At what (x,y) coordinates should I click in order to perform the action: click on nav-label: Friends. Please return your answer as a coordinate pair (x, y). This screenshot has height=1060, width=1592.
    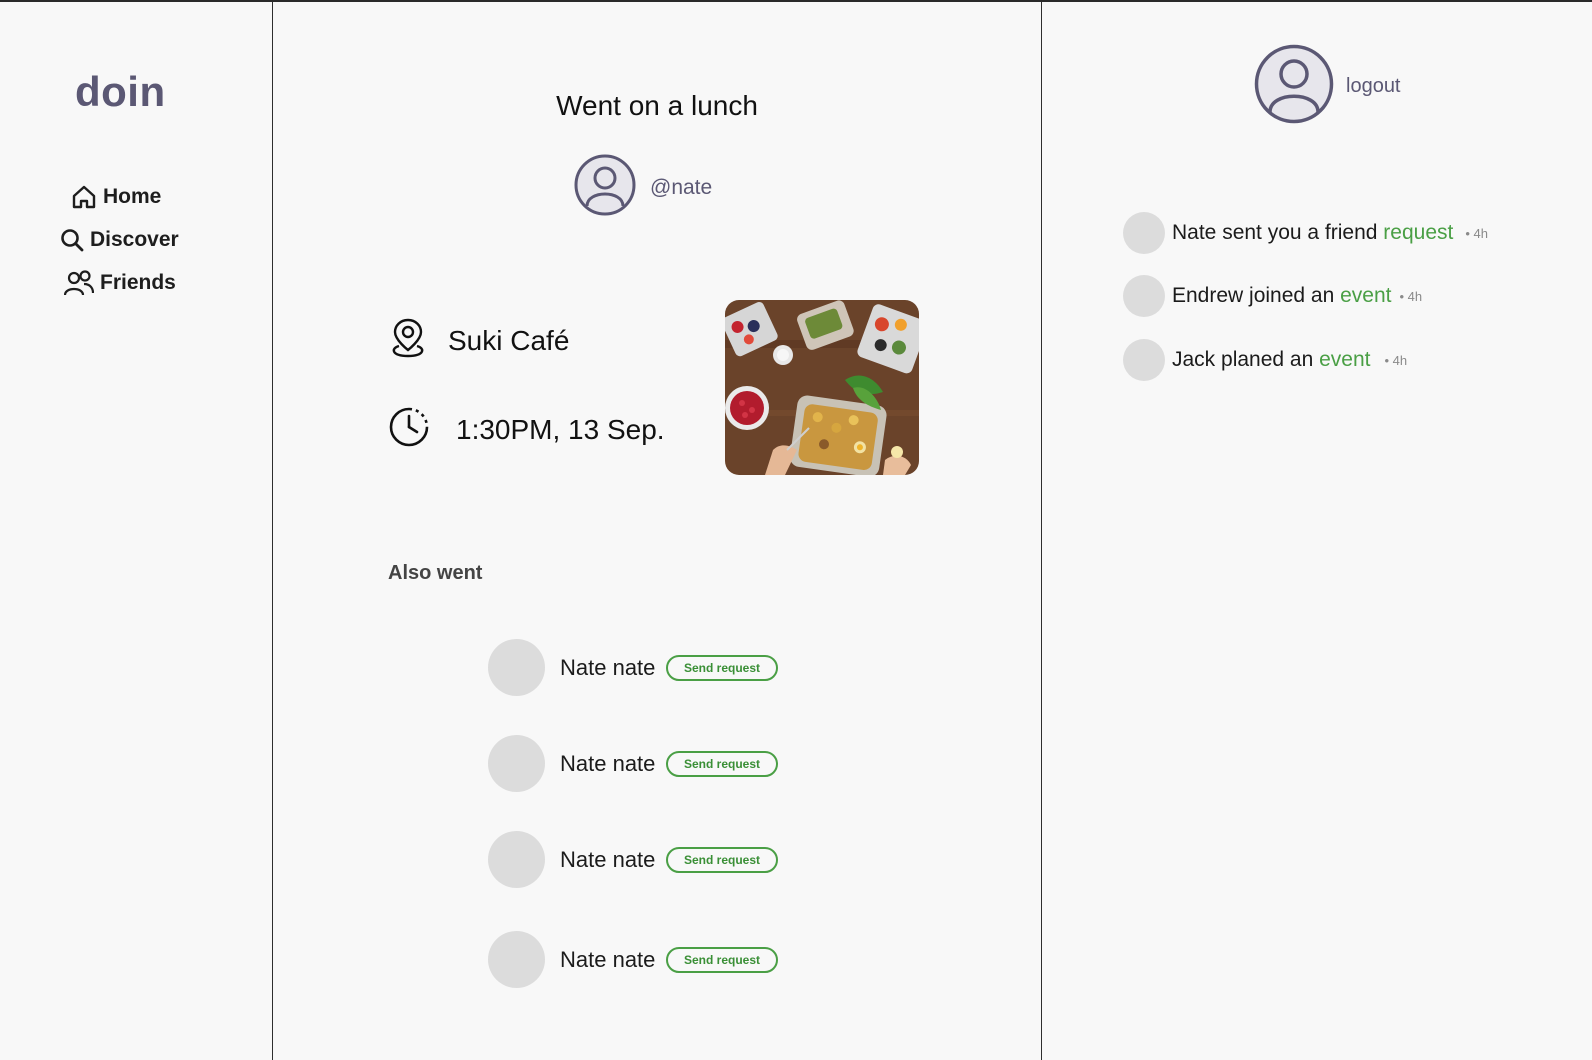
    Looking at the image, I should click on (138, 282).